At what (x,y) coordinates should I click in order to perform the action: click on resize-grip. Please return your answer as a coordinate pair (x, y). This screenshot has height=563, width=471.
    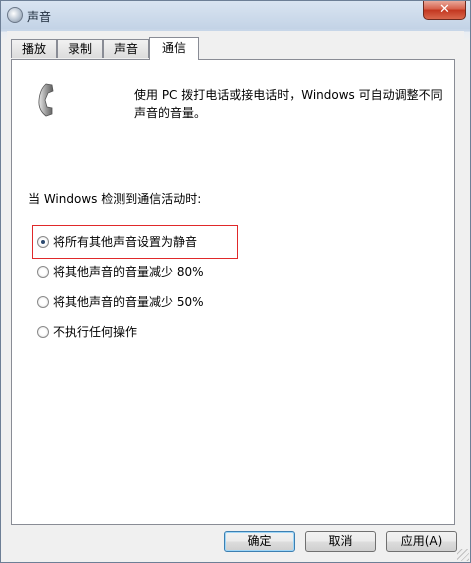
    Looking at the image, I should click on (463, 555).